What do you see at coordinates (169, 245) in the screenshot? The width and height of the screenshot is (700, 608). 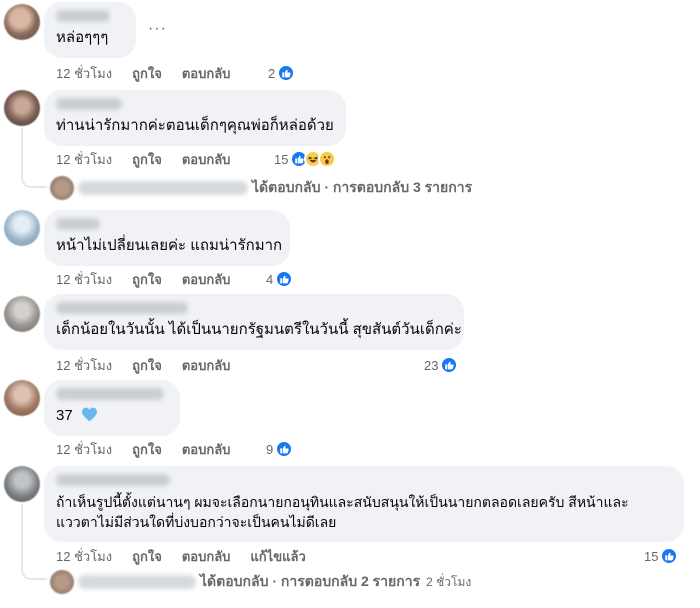 I see `comment-text: หน้าไม่เปลี่ยนเลยค่ะ แถมน่ารักมาก` at bounding box center [169, 245].